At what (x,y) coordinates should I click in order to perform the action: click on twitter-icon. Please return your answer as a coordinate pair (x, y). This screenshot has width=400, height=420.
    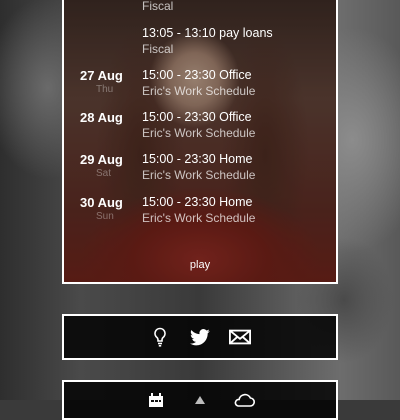
    Looking at the image, I should click on (200, 337).